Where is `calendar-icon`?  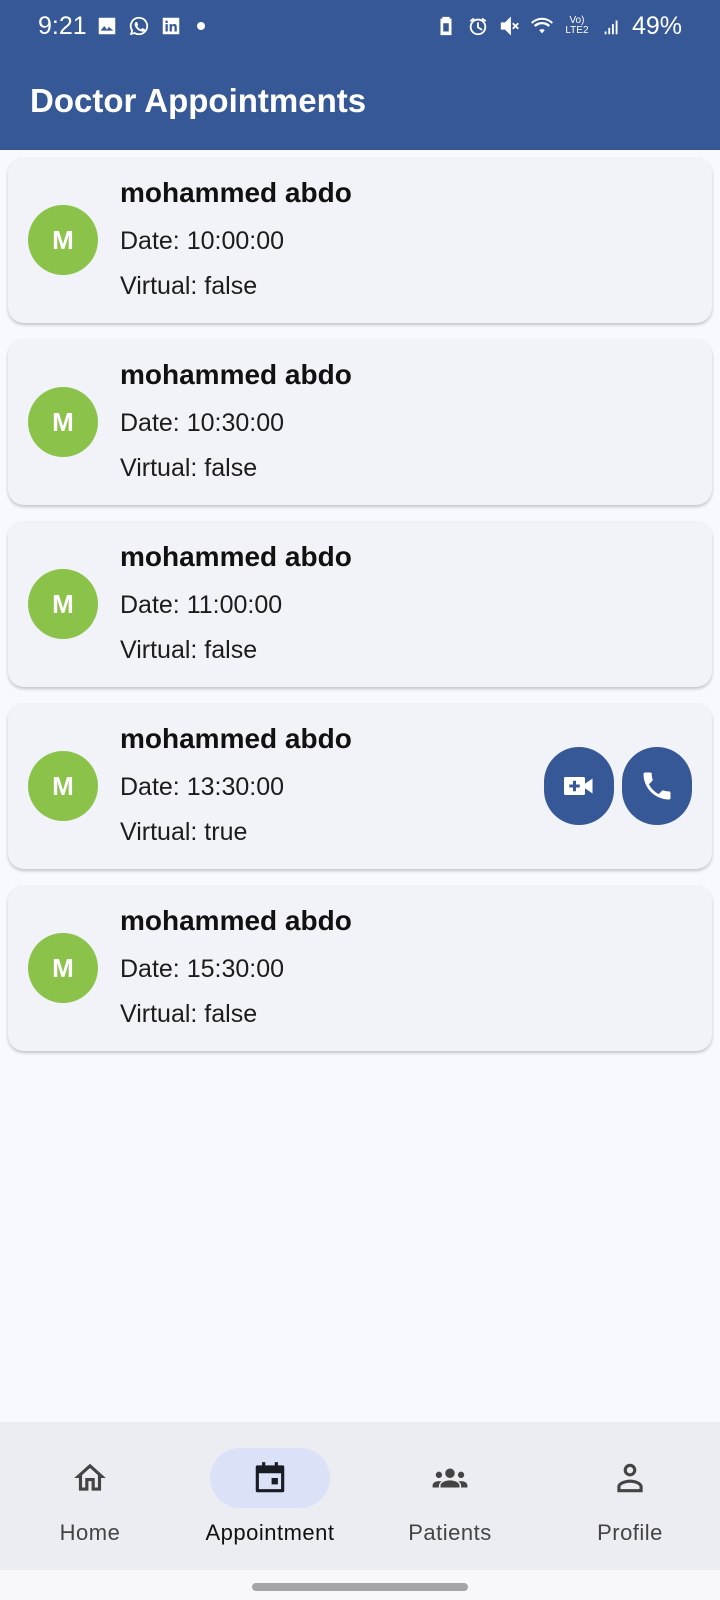
calendar-icon is located at coordinates (270, 1477).